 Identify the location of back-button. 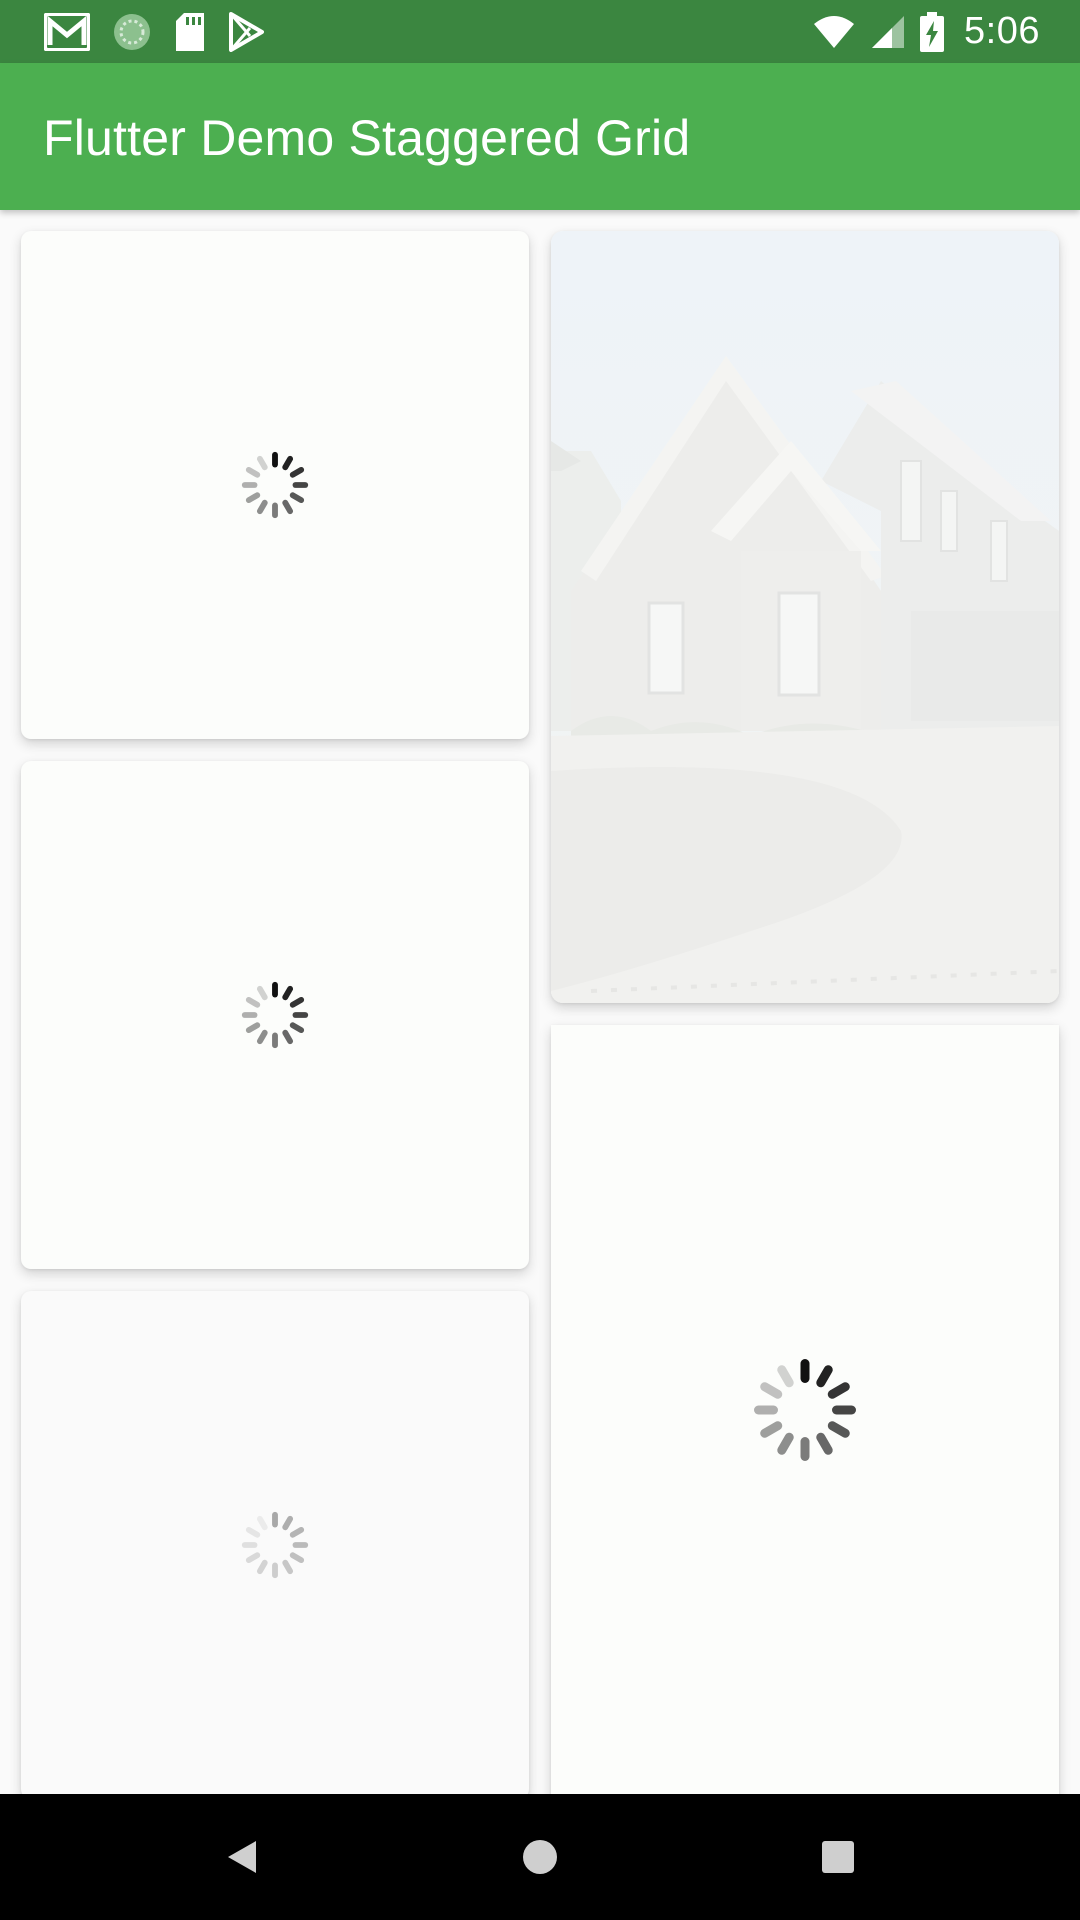
(242, 1857).